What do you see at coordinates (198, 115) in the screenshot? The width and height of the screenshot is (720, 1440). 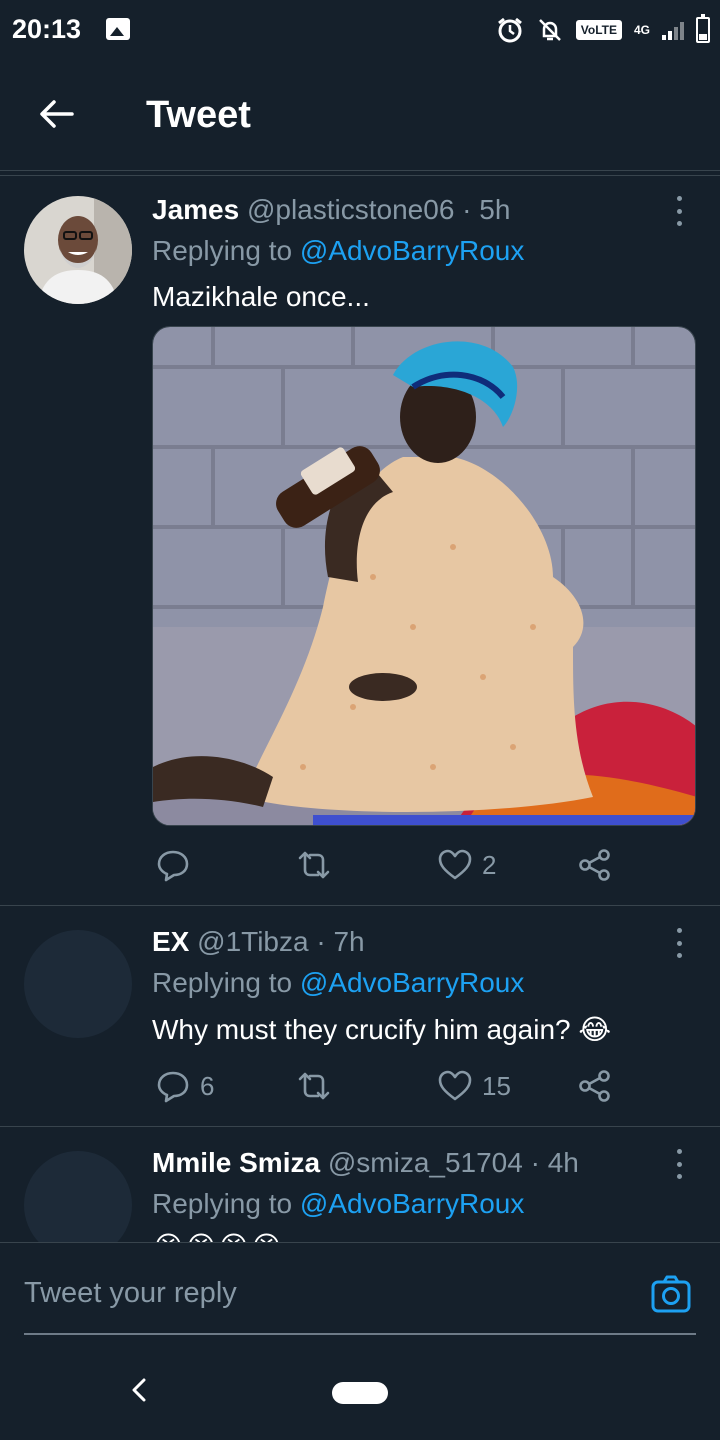 I see `page-title: Tweet` at bounding box center [198, 115].